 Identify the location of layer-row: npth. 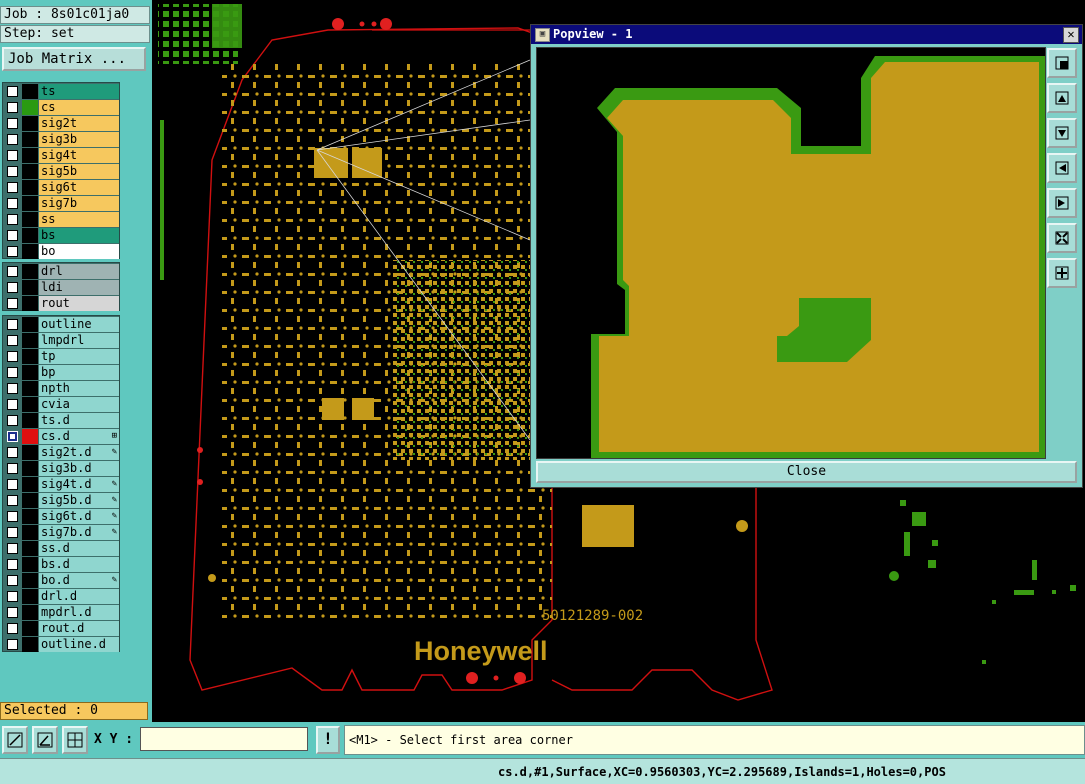
(61, 388).